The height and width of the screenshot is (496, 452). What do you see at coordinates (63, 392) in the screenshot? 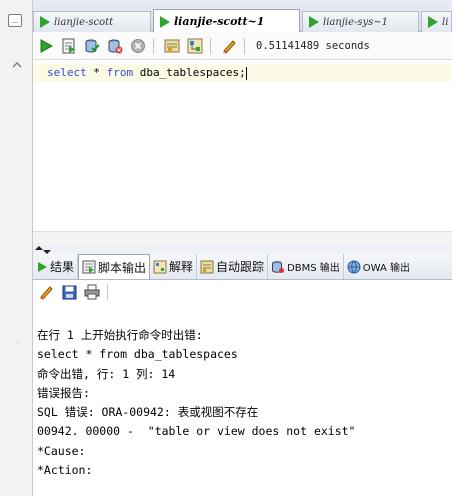
I see `output-line: 错误报告:` at bounding box center [63, 392].